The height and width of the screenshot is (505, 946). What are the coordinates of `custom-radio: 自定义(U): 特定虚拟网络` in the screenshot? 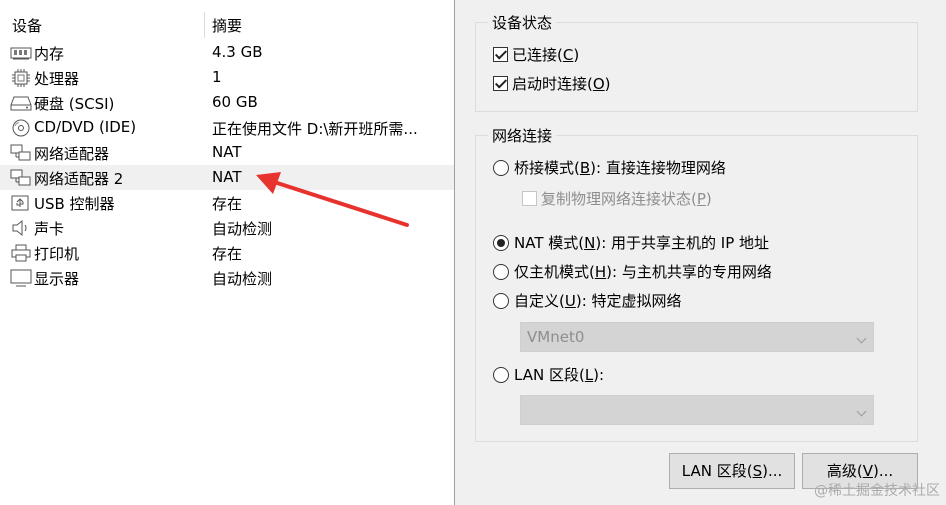 It's located at (587, 301).